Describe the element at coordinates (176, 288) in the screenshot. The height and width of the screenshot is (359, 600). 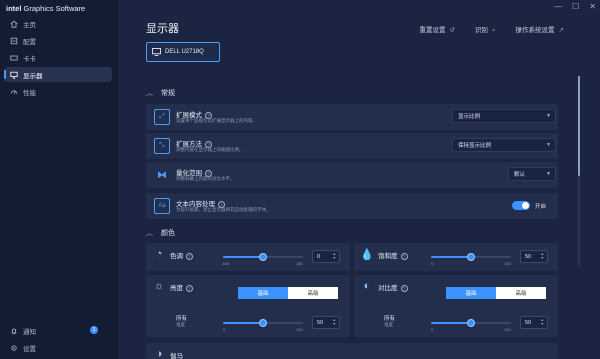
I see `card-title-text: 亮度` at that location.